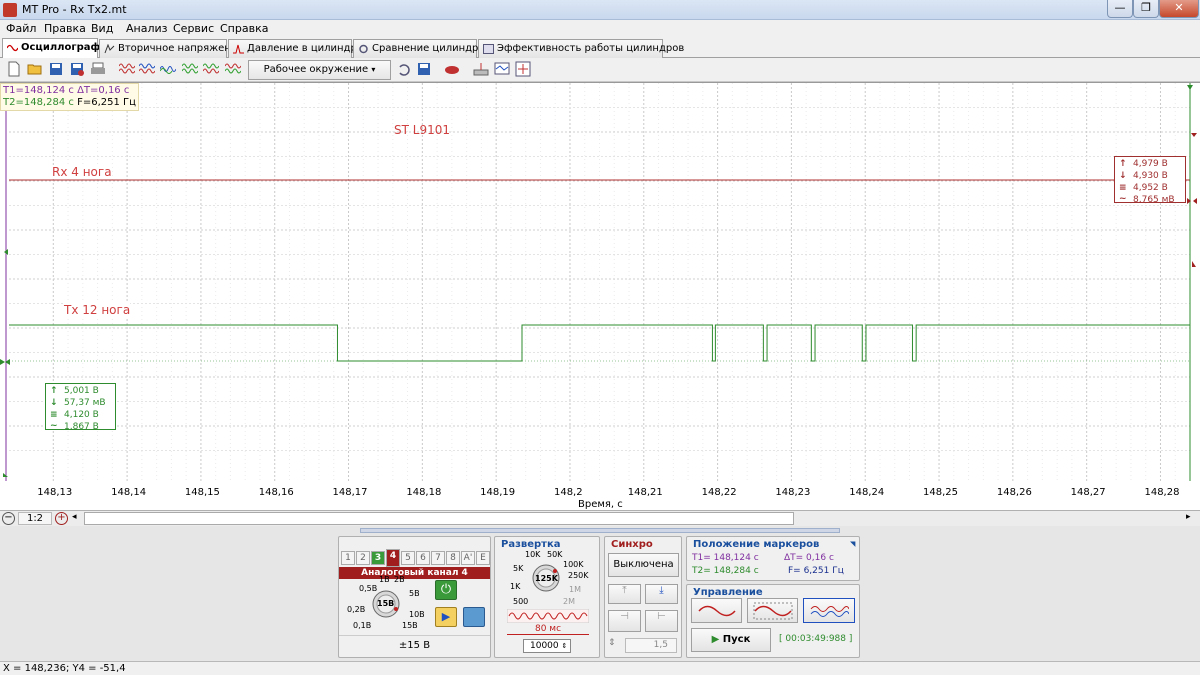 The image size is (1200, 675). Describe the element at coordinates (446, 590) in the screenshot. I see `power-icon: ⏻` at that location.